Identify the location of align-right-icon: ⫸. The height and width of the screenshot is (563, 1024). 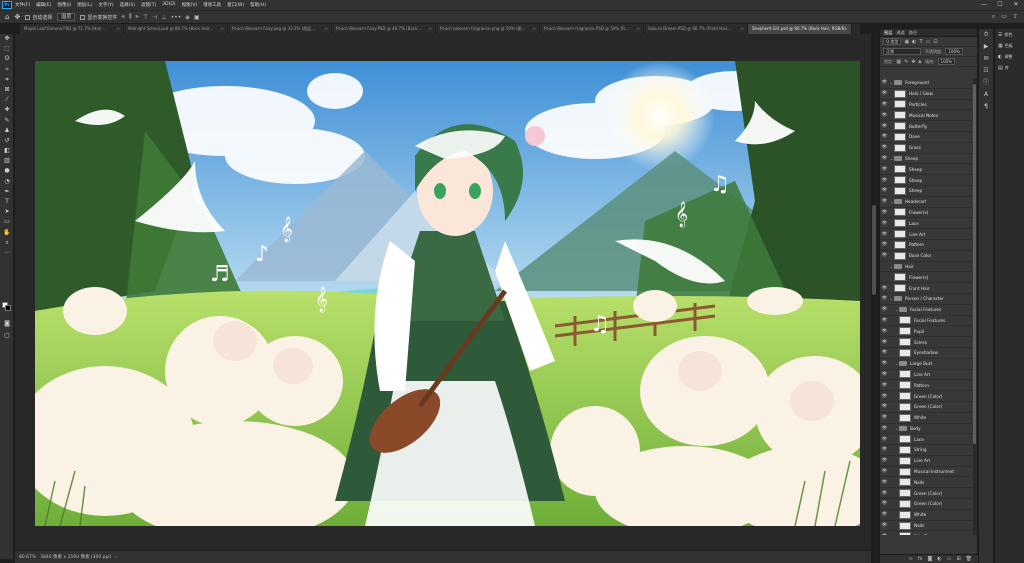
(137, 17).